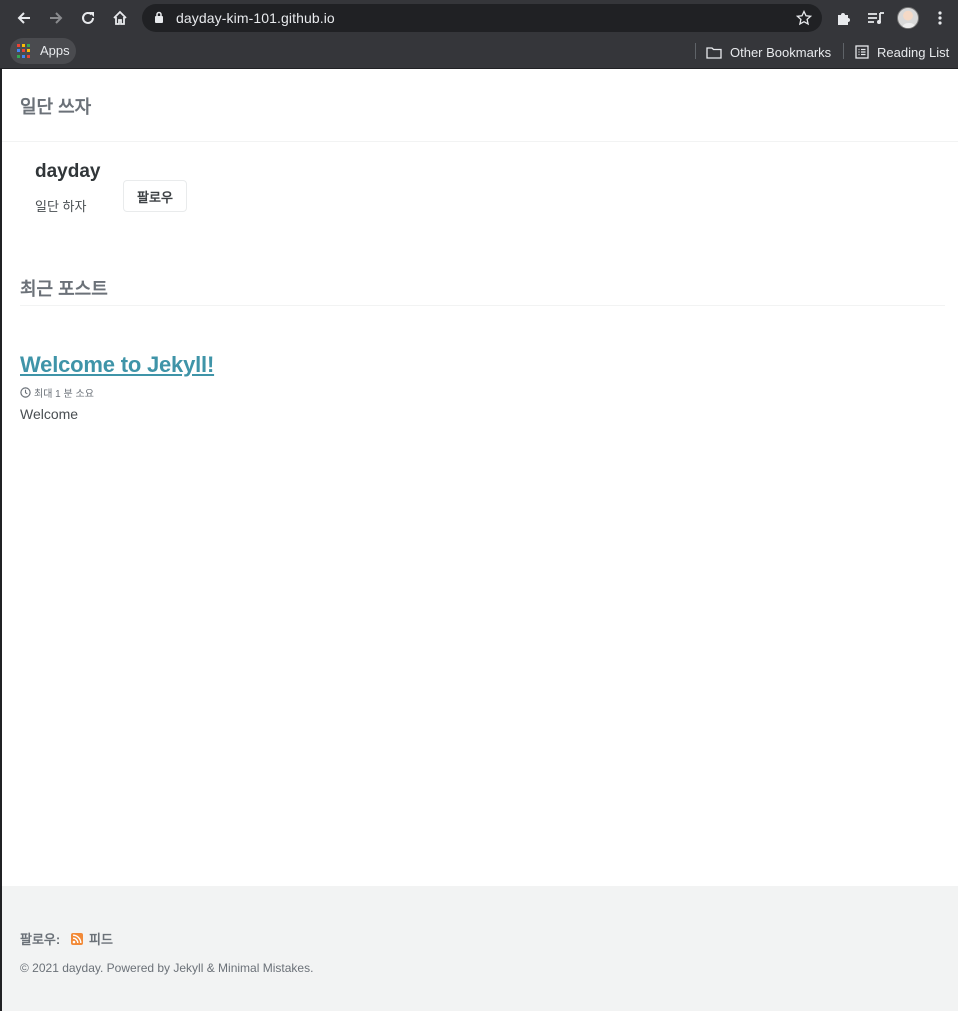 Image resolution: width=958 pixels, height=1011 pixels. I want to click on home-icon, so click(120, 17).